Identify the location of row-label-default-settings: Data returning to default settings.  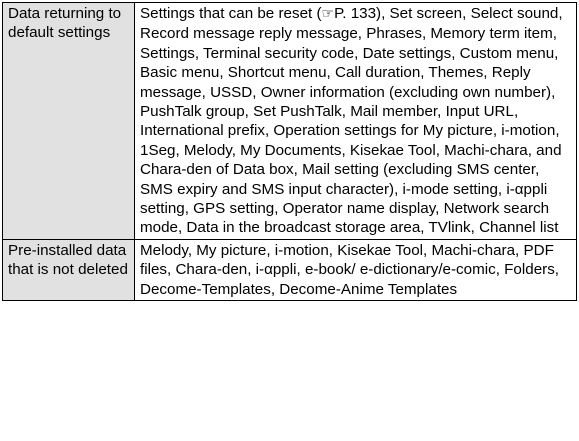
(68, 121).